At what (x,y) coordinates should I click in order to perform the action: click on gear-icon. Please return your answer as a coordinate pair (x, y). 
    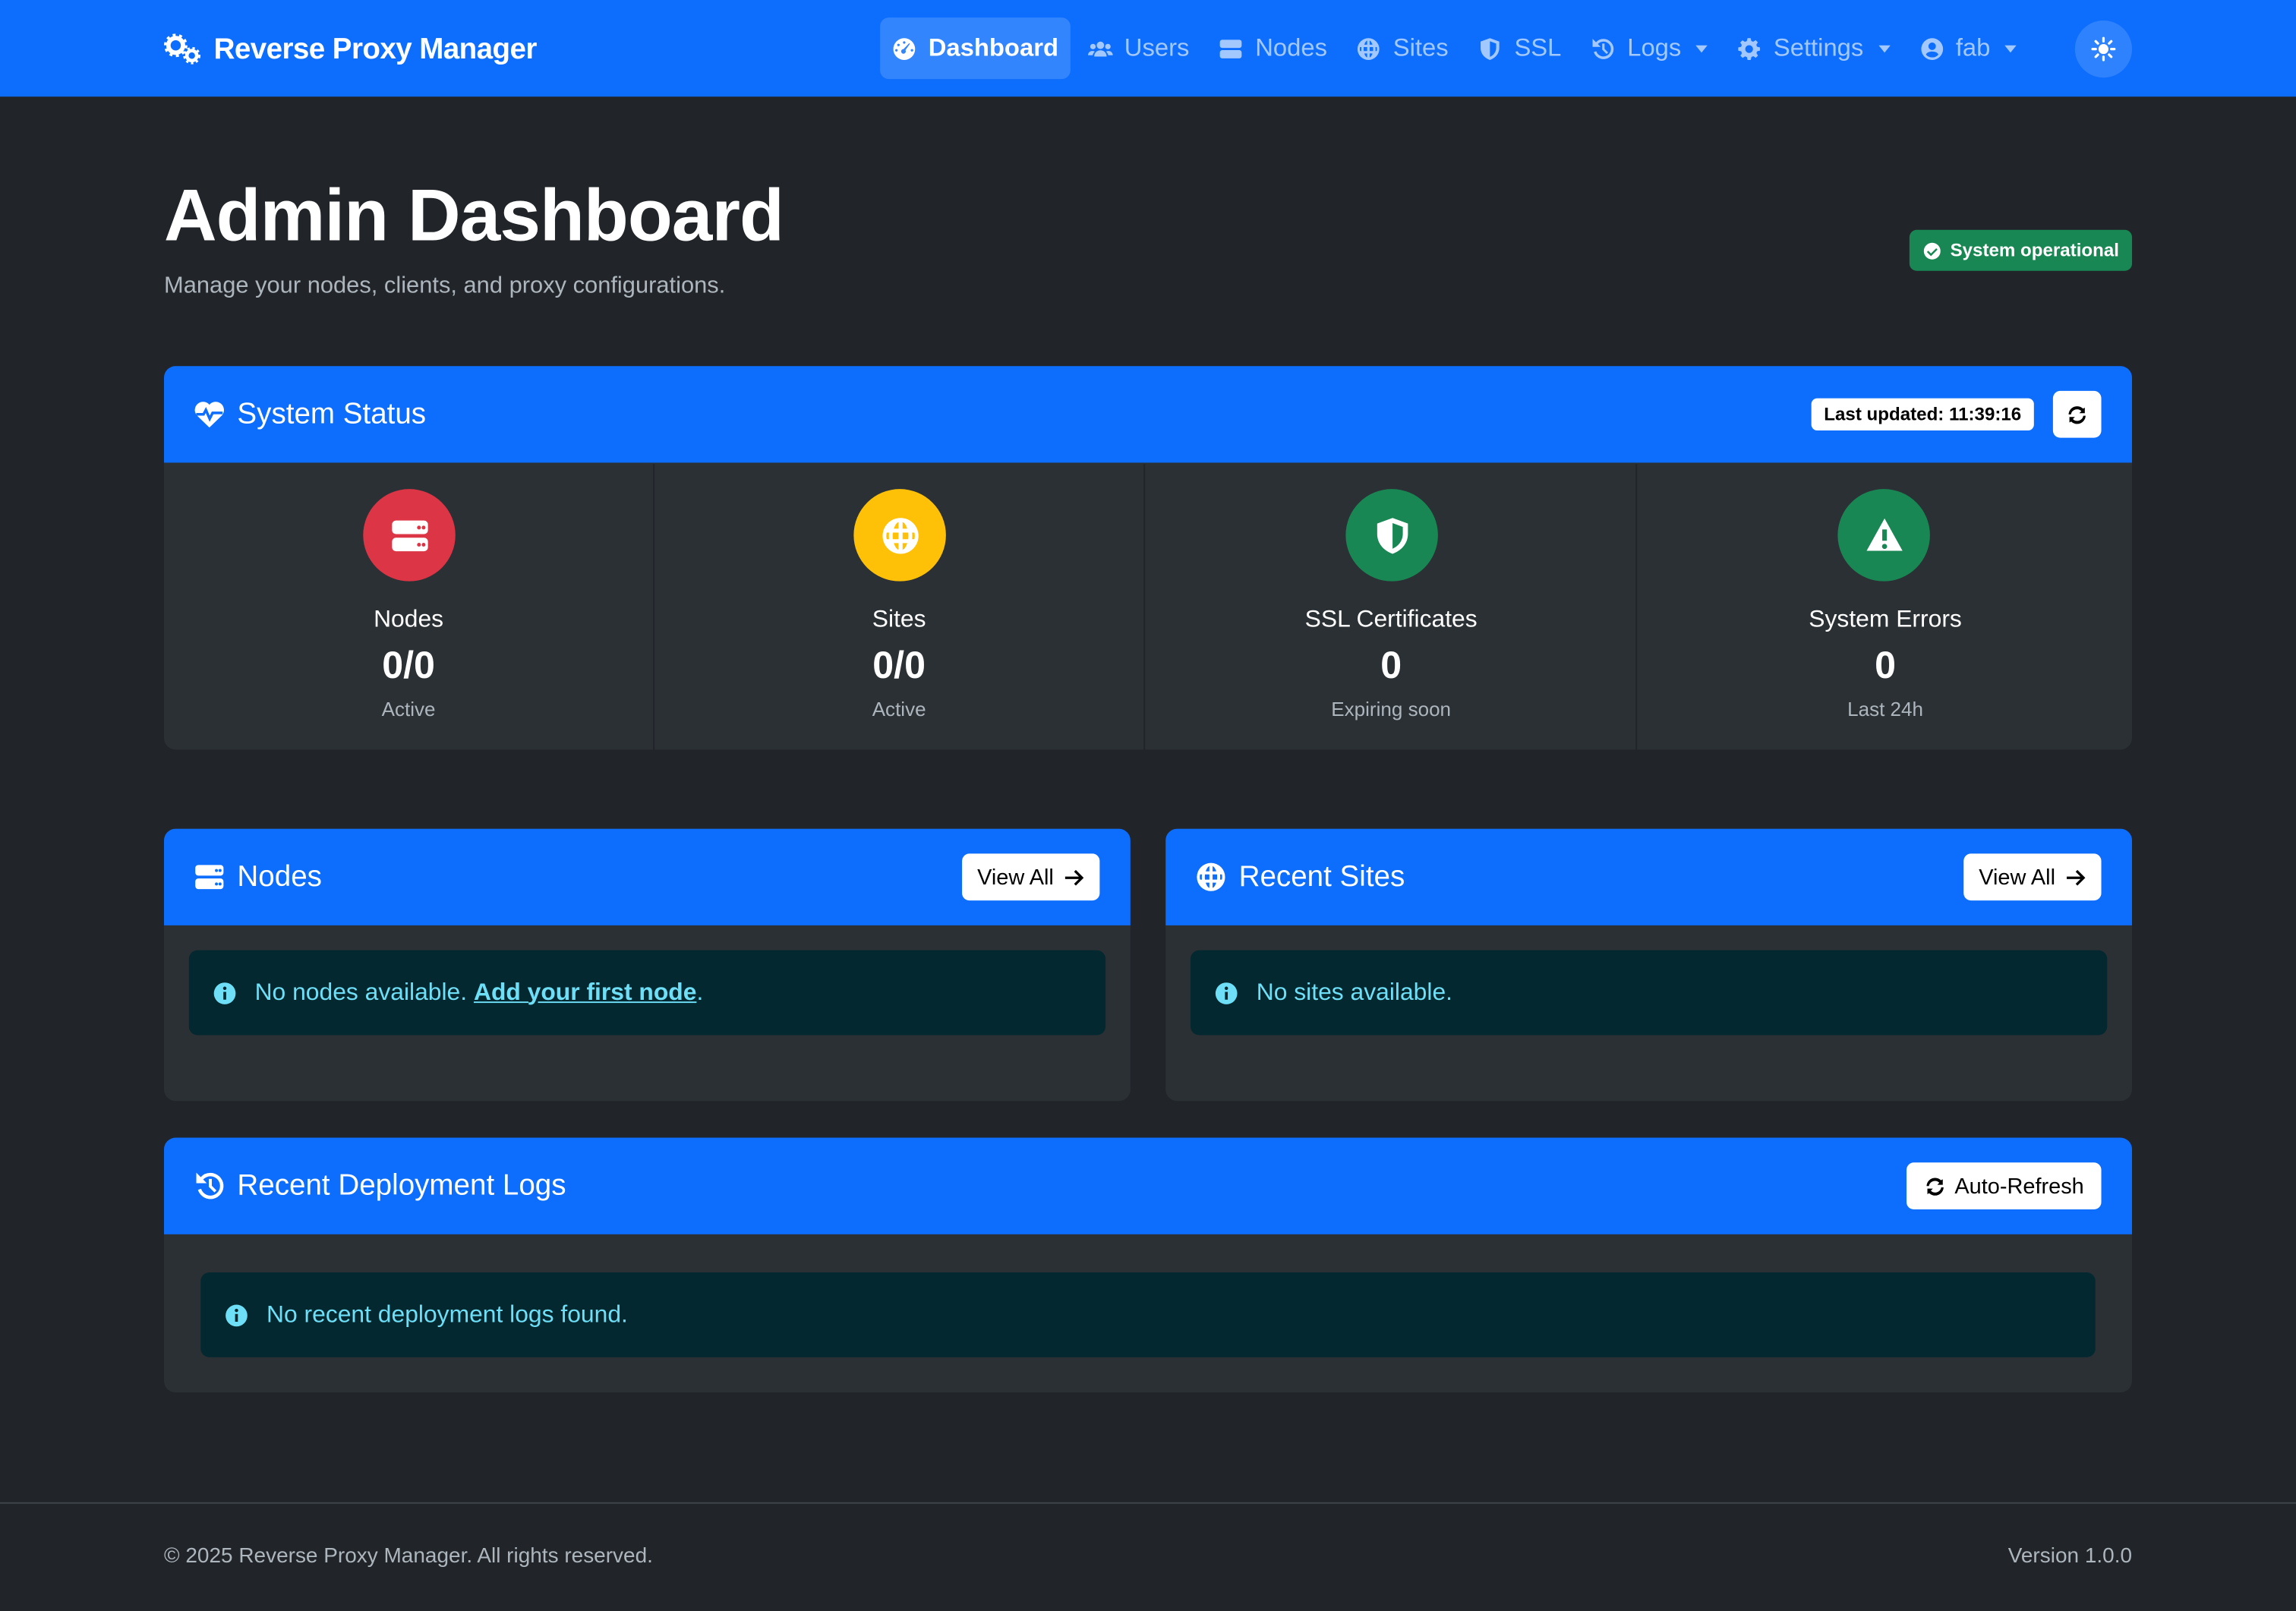
    Looking at the image, I should click on (1750, 48).